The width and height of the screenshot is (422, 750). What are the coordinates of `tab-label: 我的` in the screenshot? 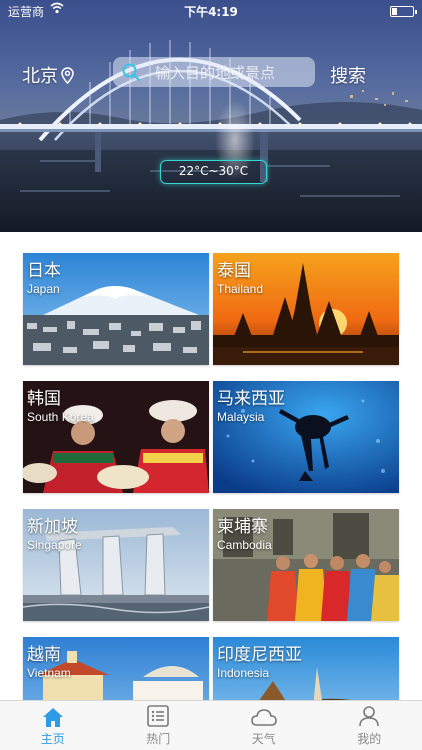 It's located at (369, 739).